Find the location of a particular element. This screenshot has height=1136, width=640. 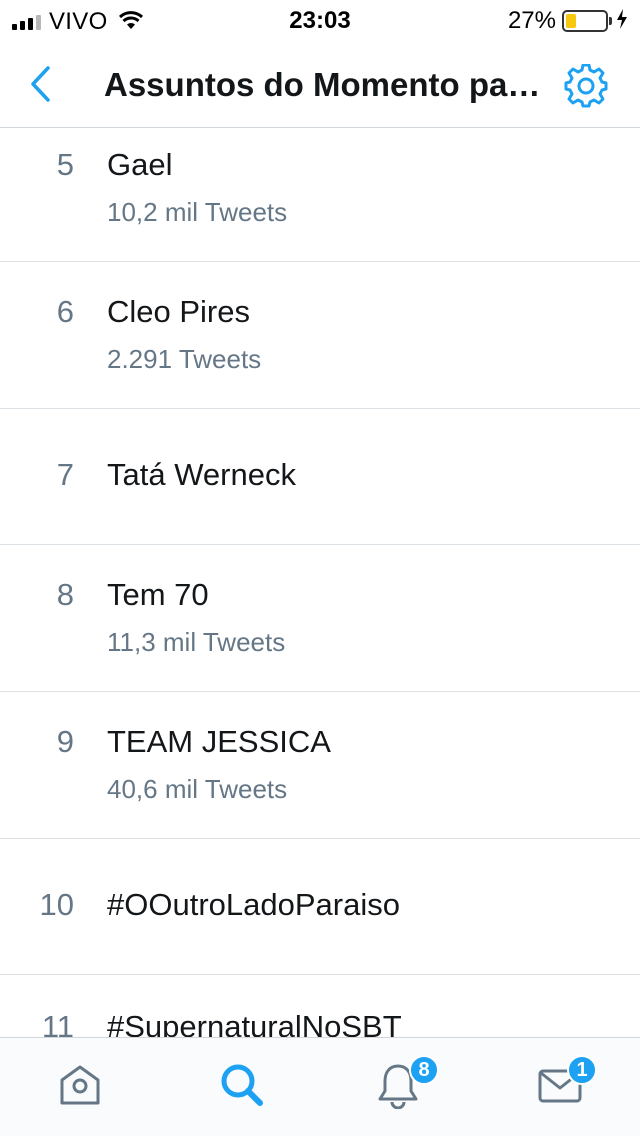

status-right: 27% is located at coordinates (568, 21).